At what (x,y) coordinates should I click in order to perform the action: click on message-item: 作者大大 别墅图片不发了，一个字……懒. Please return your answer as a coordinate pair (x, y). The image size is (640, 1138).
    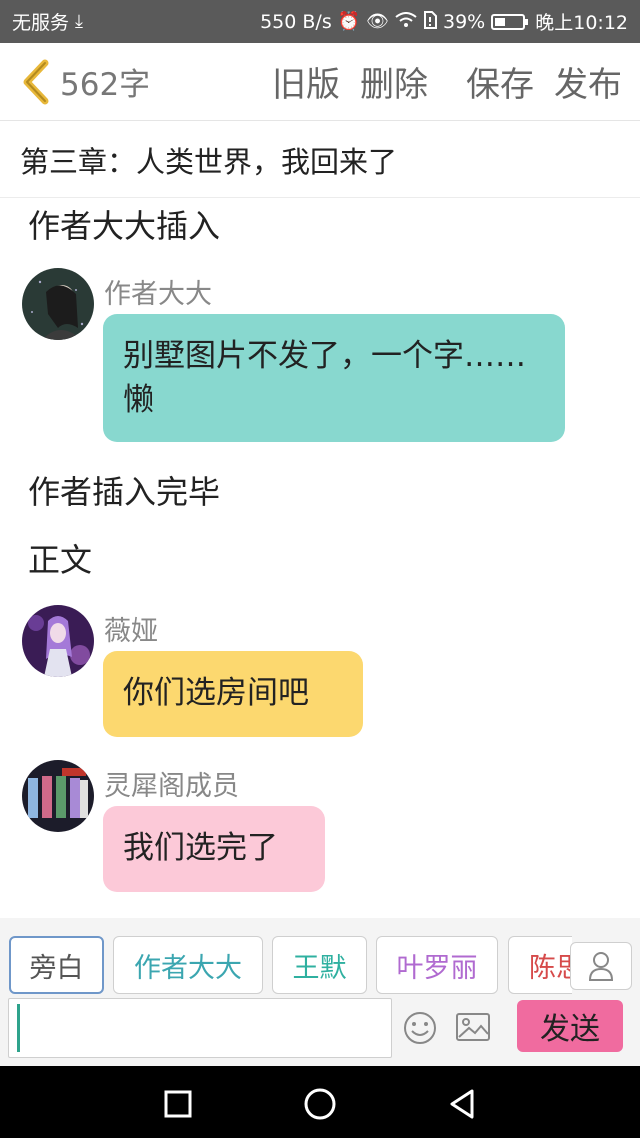
    Looking at the image, I should click on (302, 356).